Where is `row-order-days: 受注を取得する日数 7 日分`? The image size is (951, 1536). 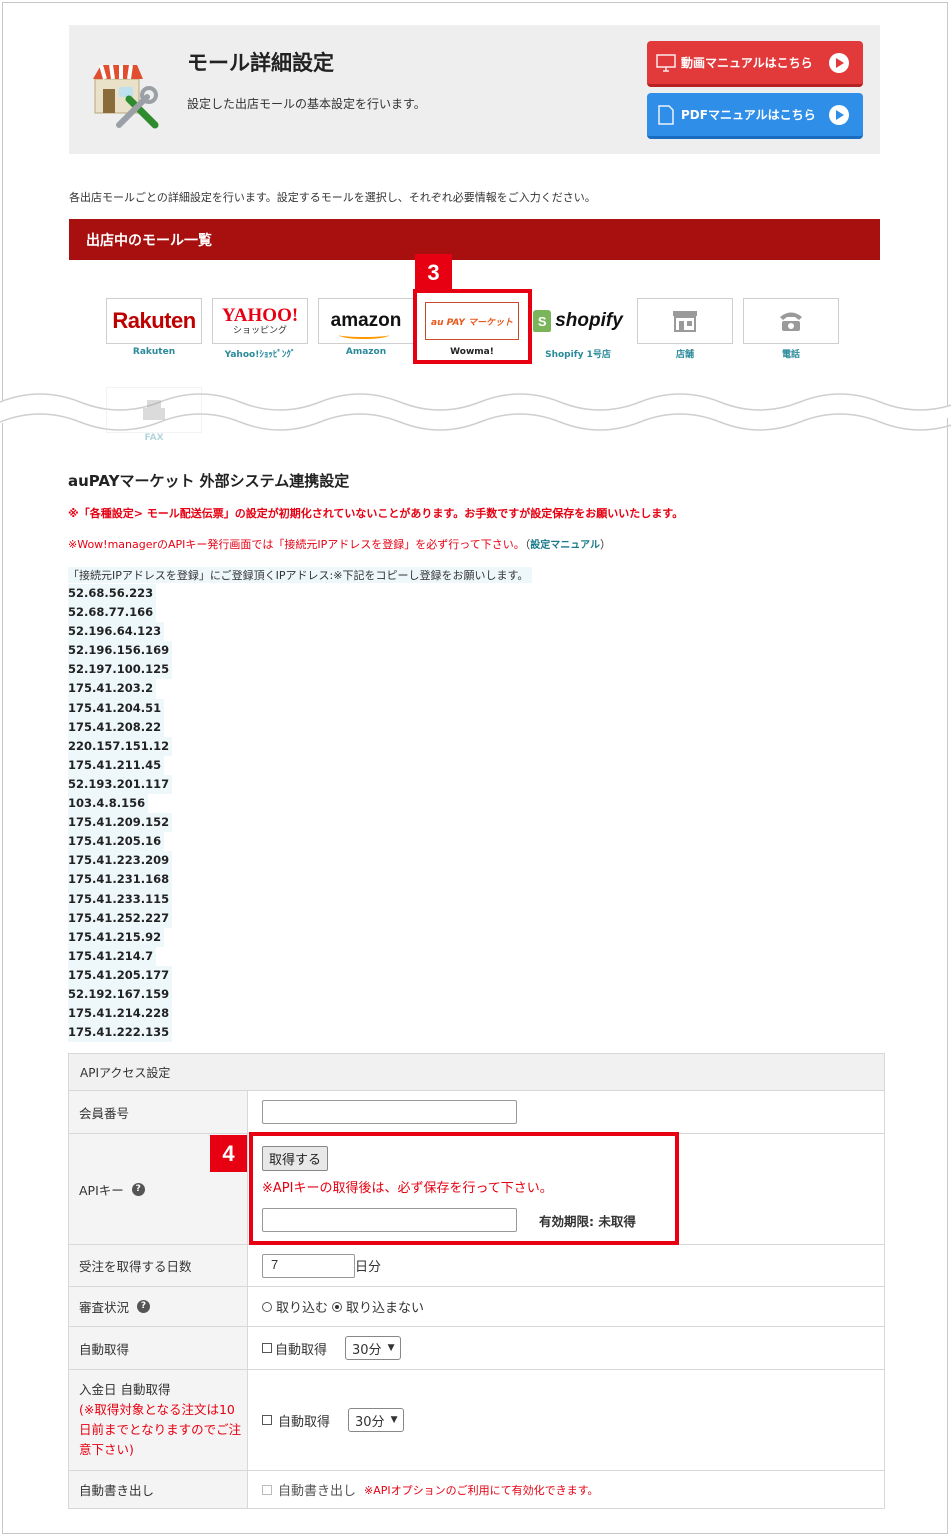
row-order-days: 受注を取得する日数 7 日分 is located at coordinates (476, 1265).